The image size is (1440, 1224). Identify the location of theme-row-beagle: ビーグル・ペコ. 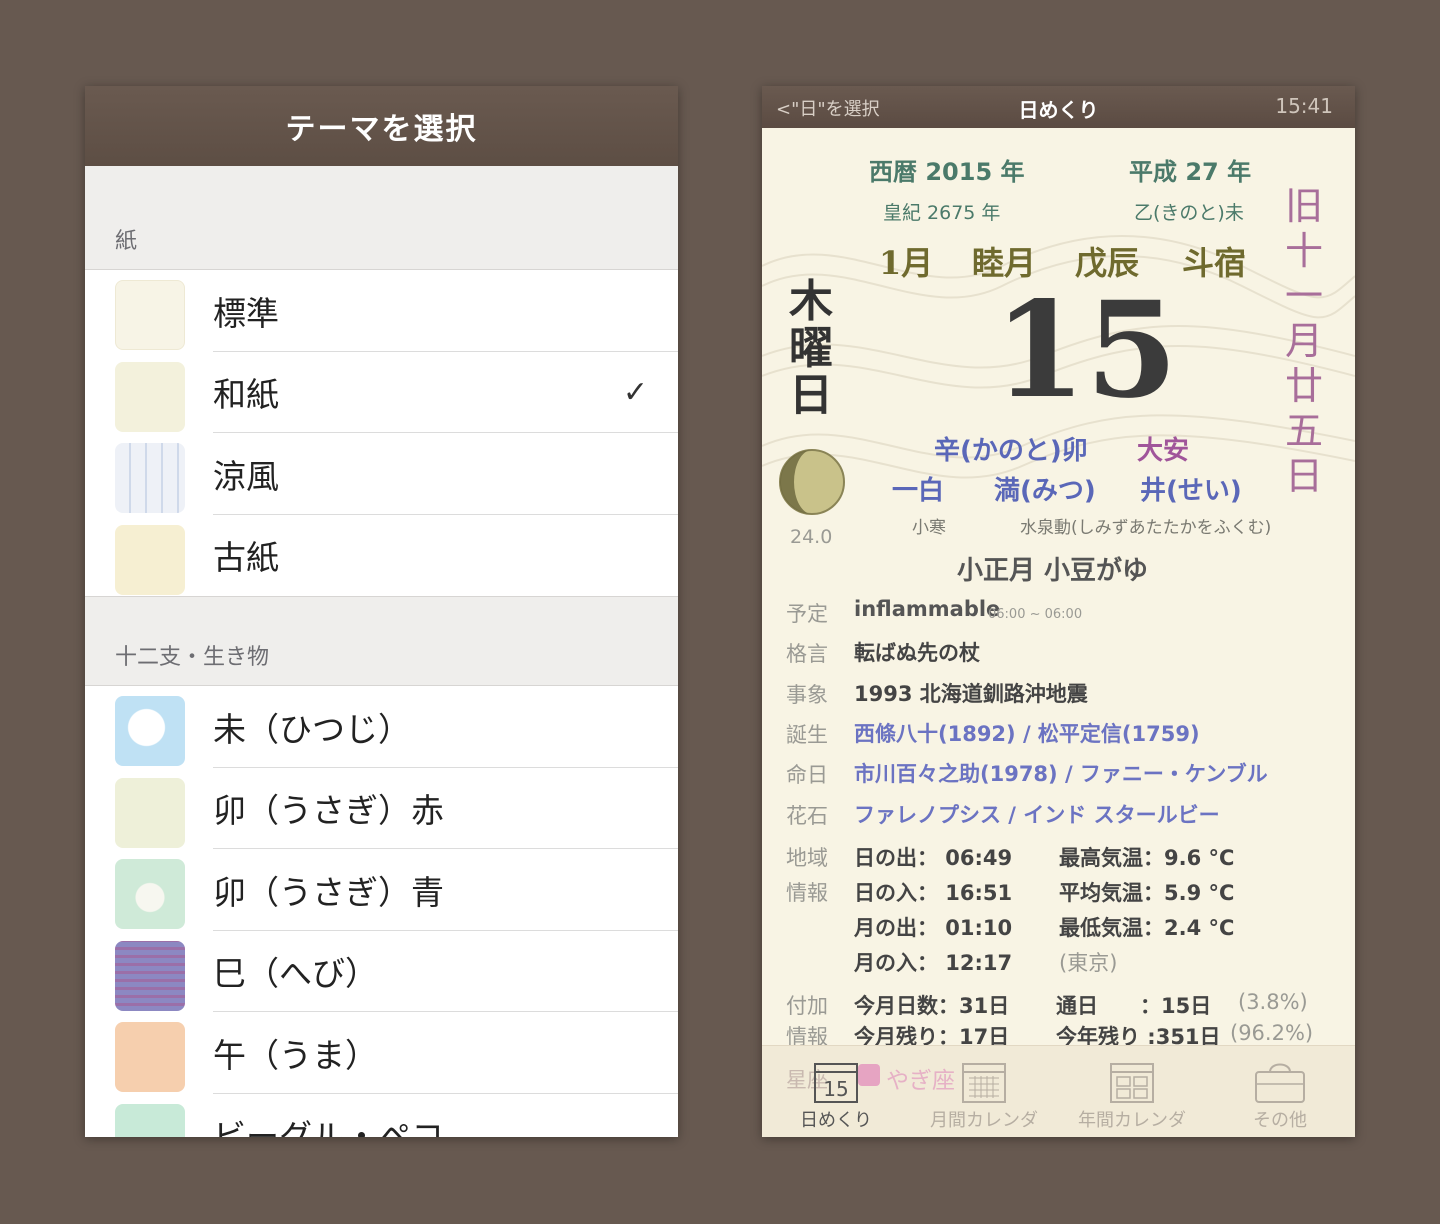
(381, 1115).